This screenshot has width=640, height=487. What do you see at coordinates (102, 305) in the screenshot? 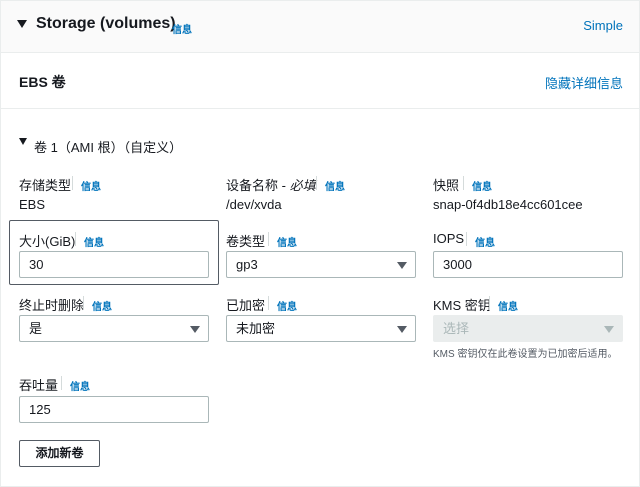
I see `delete-on-termination-info-link: 信息` at bounding box center [102, 305].